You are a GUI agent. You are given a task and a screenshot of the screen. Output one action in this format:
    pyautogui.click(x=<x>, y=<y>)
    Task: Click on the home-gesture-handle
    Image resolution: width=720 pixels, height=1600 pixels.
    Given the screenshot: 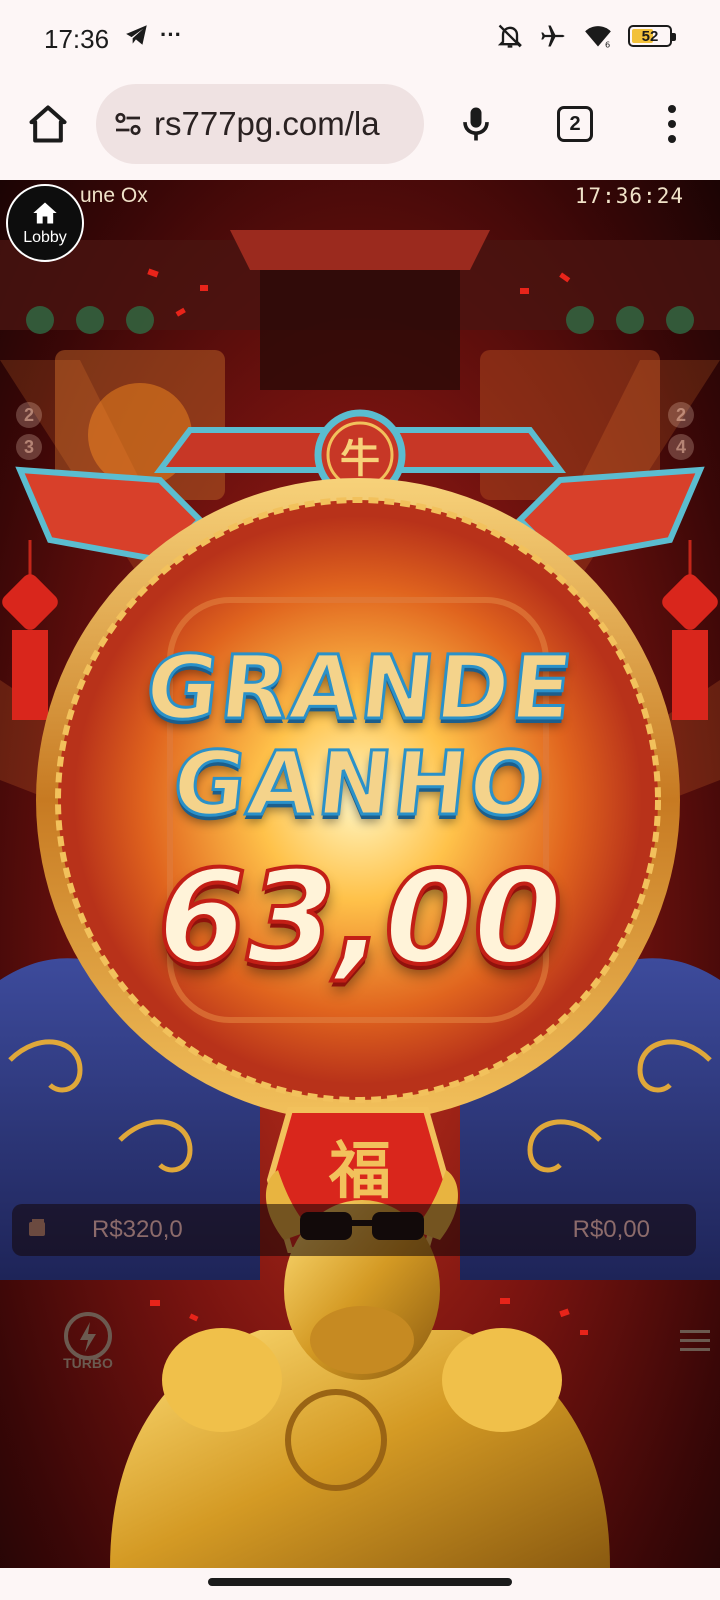 What is the action you would take?
    pyautogui.click(x=360, y=1582)
    